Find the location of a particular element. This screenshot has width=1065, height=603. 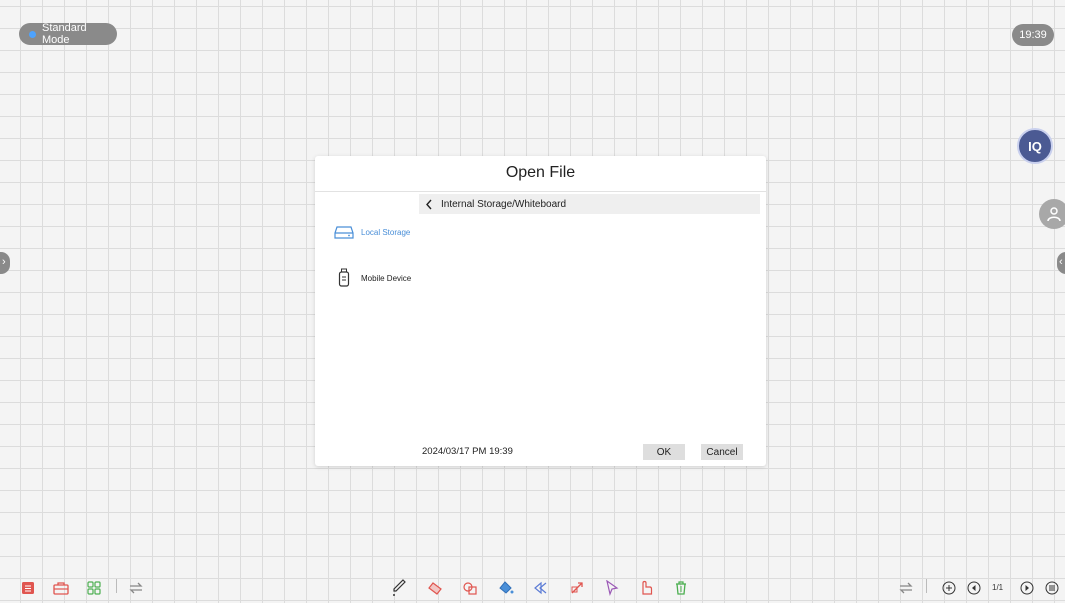

select-icon is located at coordinates (612, 588).